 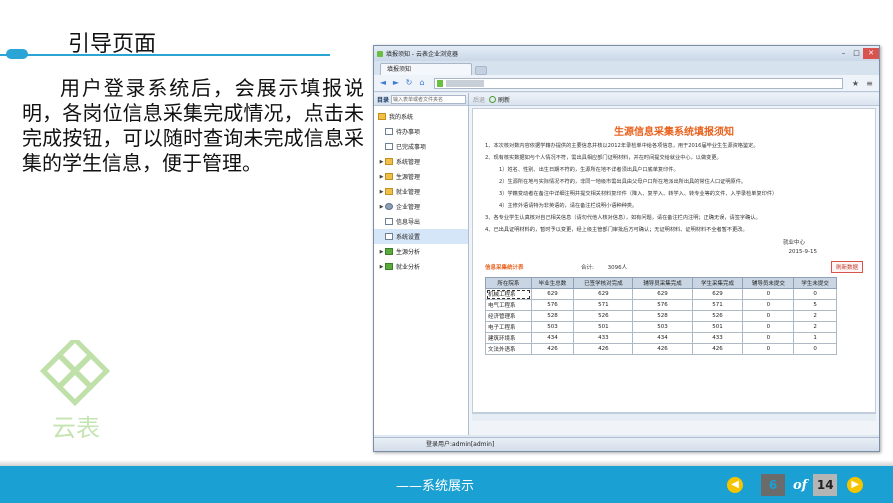 I want to click on refresh-data-button: 刷新数据, so click(x=846, y=267).